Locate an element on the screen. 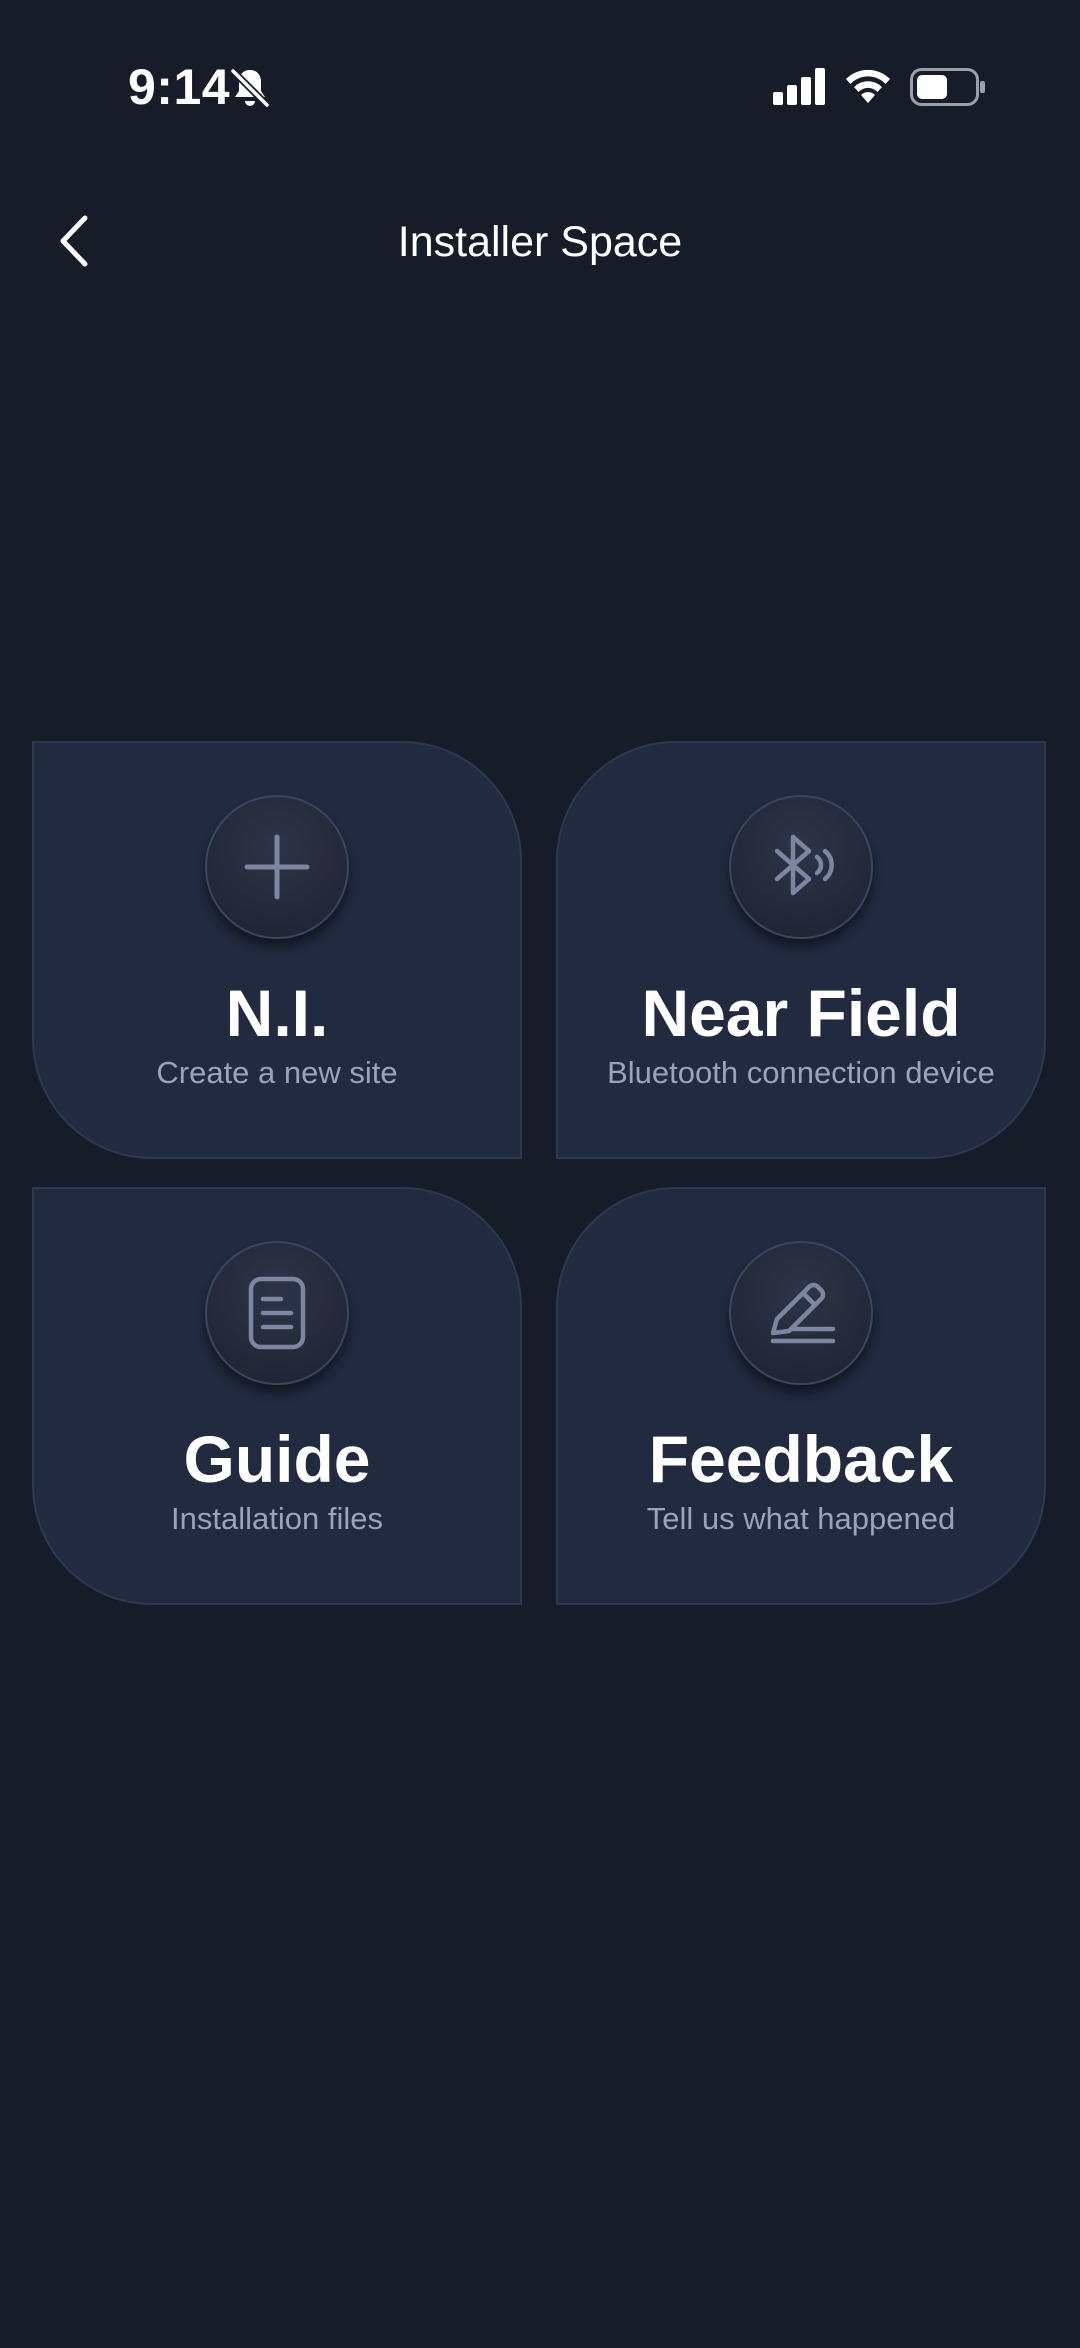 The height and width of the screenshot is (2348, 1080). cellular-signal-icon is located at coordinates (799, 86).